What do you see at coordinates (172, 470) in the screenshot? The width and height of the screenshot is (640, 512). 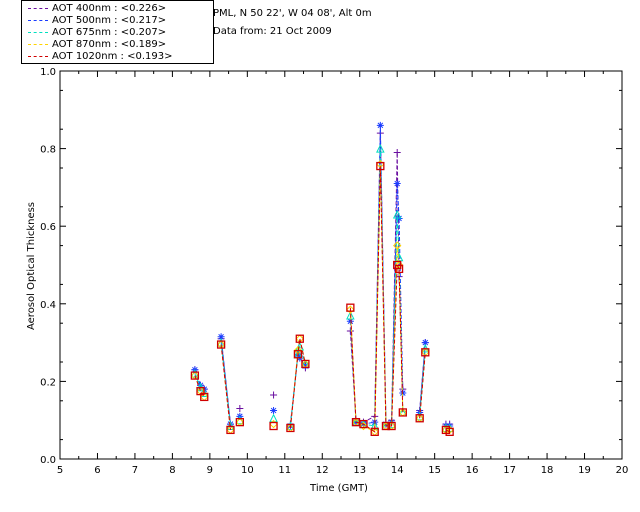 I see `x-tick-label: 8` at bounding box center [172, 470].